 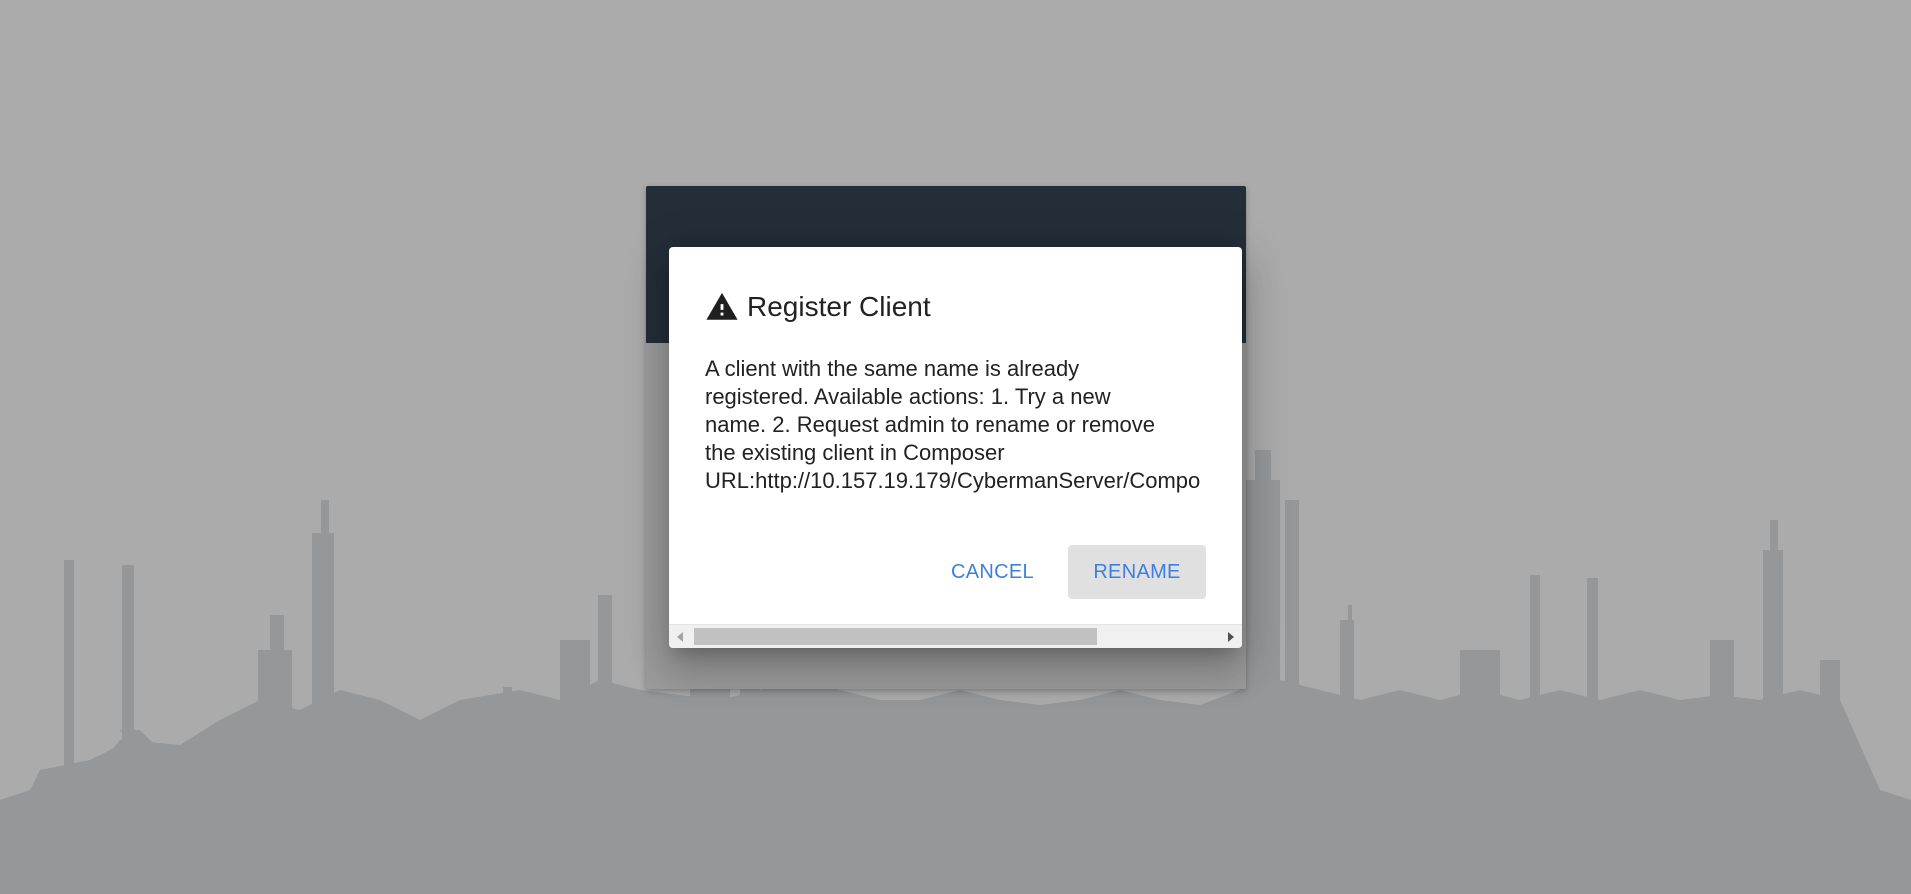 What do you see at coordinates (680, 636) in the screenshot?
I see `scroll-left-arrow-icon` at bounding box center [680, 636].